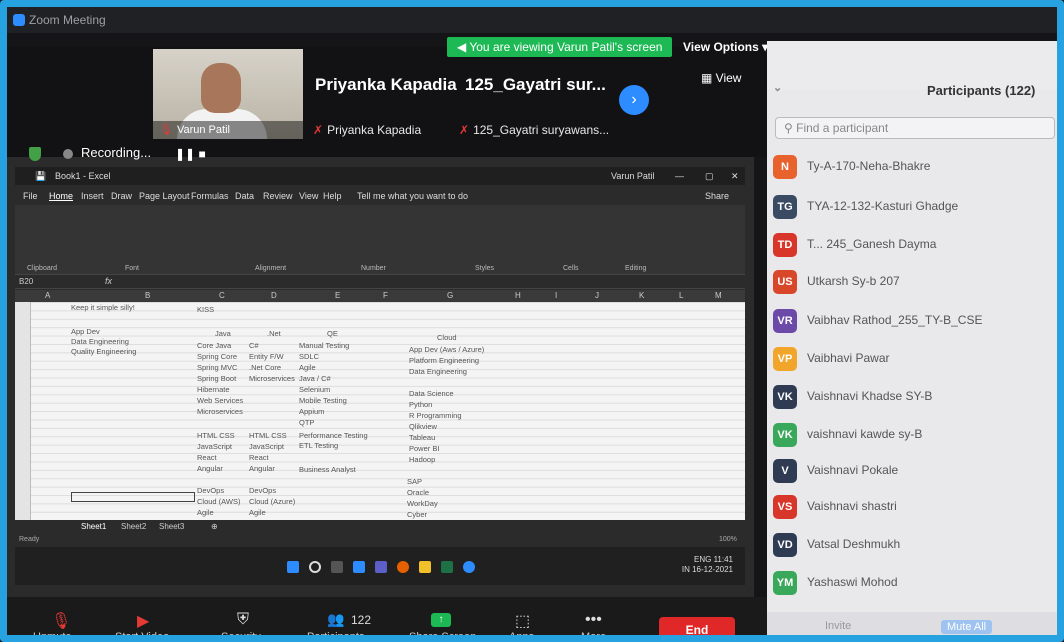  What do you see at coordinates (915, 473) in the screenshot?
I see `participant-item: V Vaishnavi Pokale` at bounding box center [915, 473].